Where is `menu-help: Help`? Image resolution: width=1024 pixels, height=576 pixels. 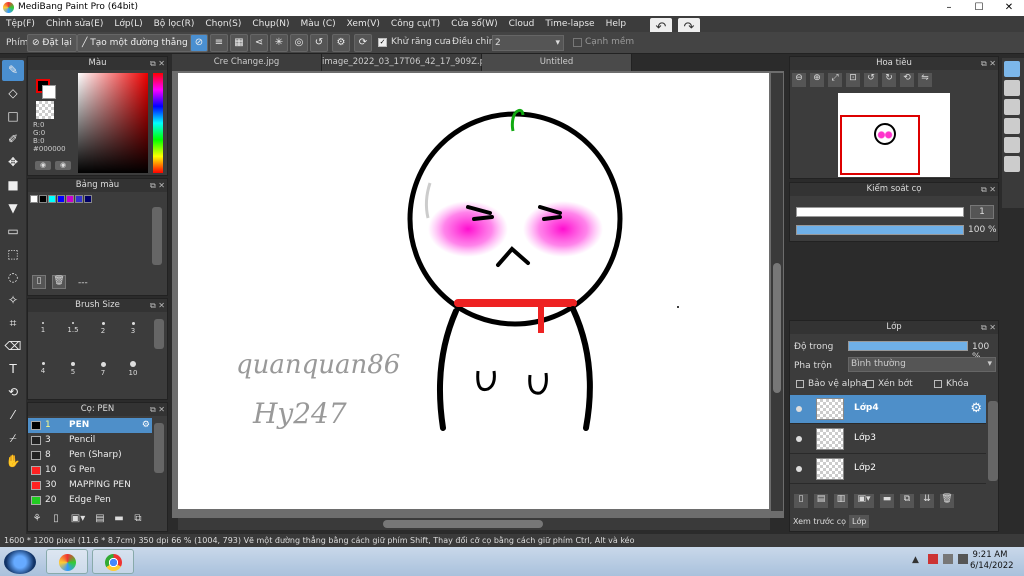
menu-help: Help is located at coordinates (616, 24).